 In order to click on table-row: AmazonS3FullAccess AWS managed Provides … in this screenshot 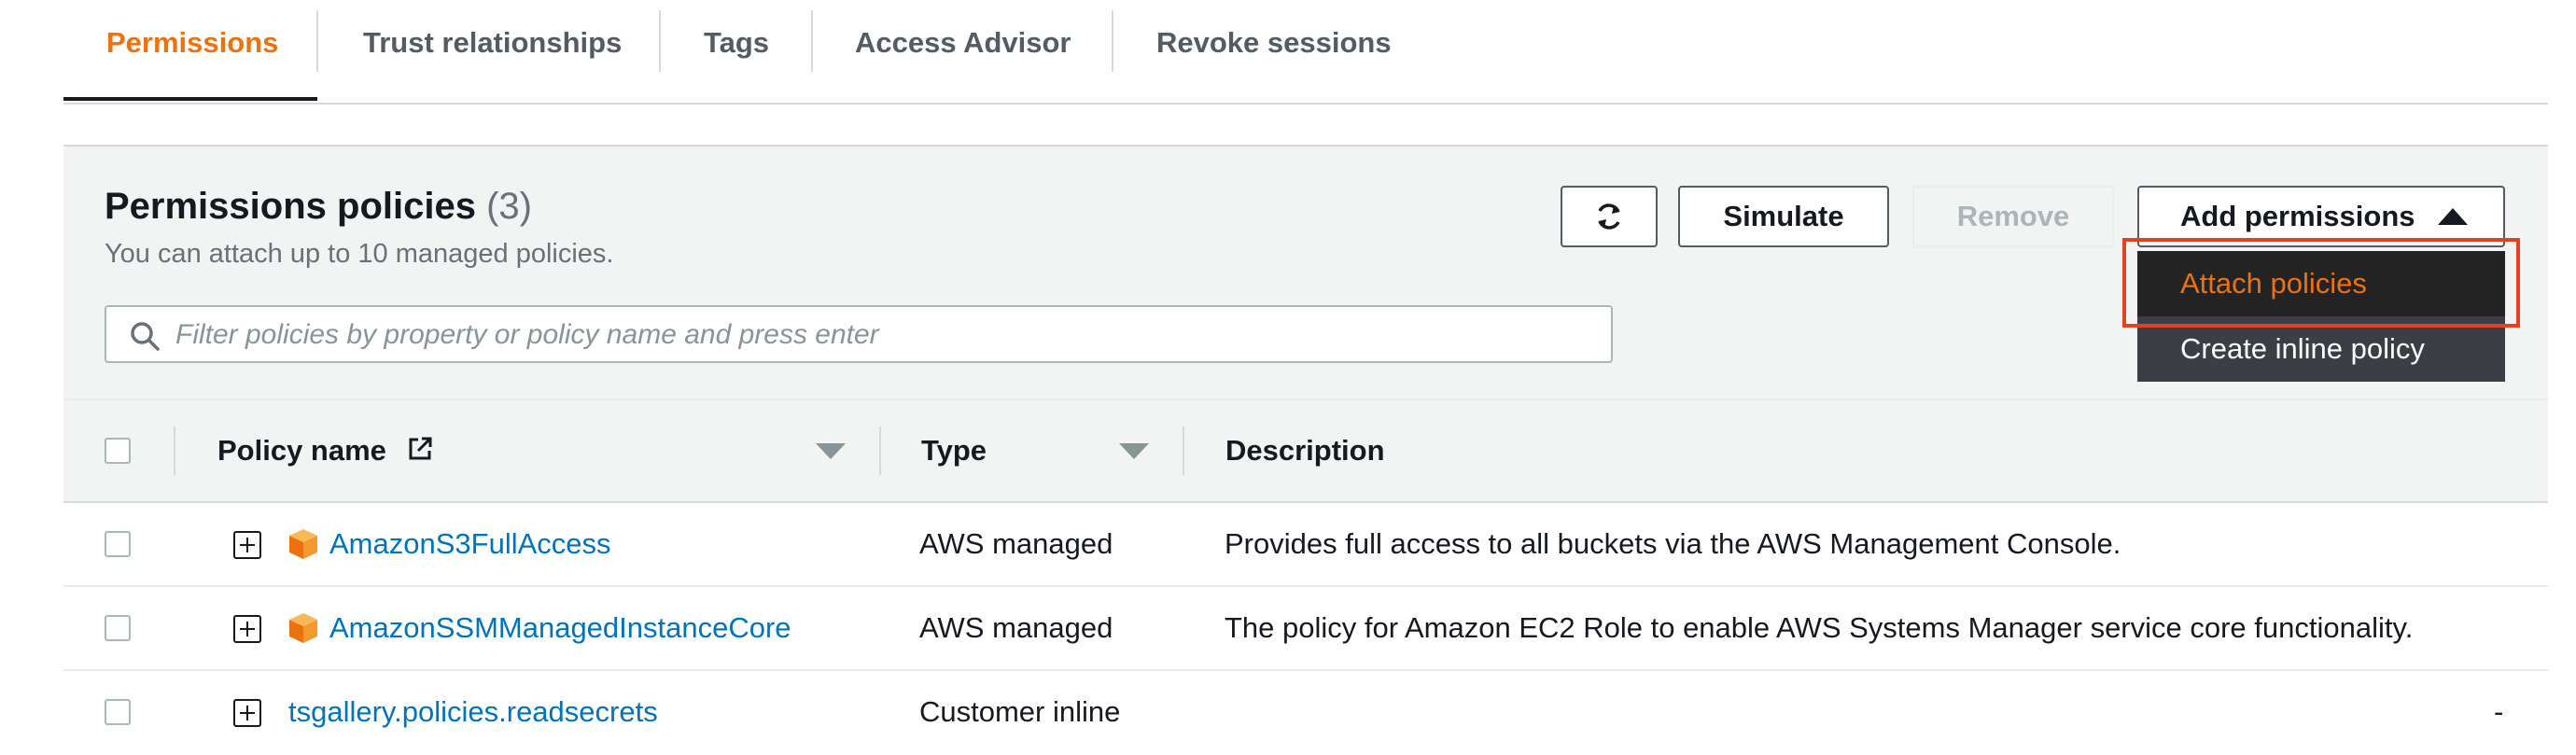, I will do `click(1305, 545)`.